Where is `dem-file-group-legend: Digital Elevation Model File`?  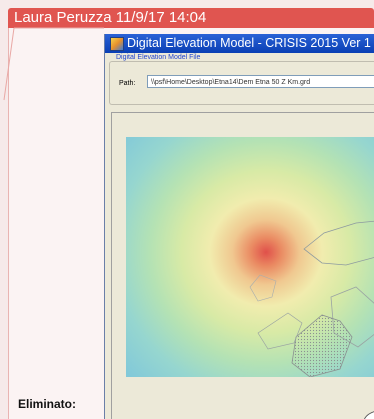 dem-file-group-legend: Digital Elevation Model File is located at coordinates (158, 57).